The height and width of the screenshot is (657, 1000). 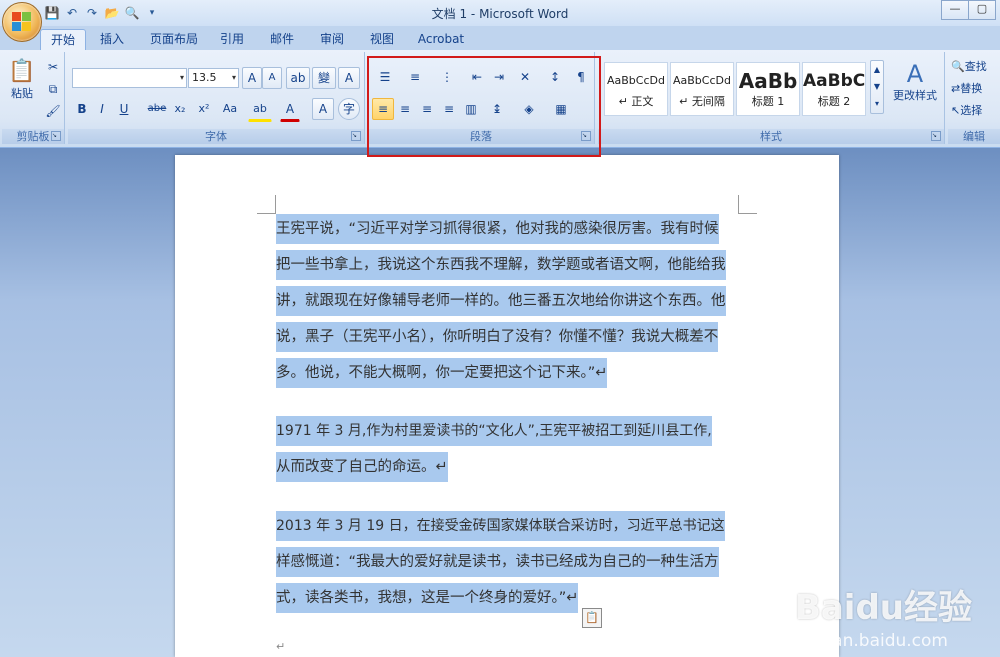 What do you see at coordinates (53, 89) in the screenshot?
I see `copy-icon: ⧉` at bounding box center [53, 89].